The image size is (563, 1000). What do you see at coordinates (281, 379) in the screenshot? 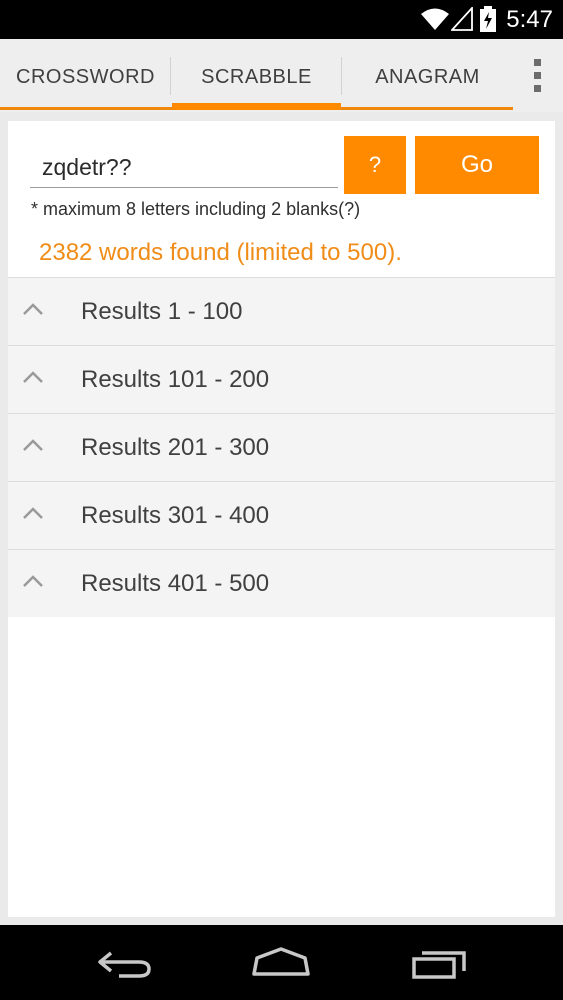
I see `result-group-row: Results 101 - 200` at bounding box center [281, 379].